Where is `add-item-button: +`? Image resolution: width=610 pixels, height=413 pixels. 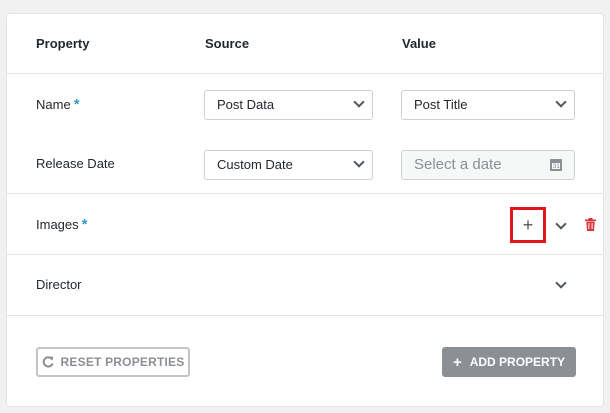
add-item-button: + is located at coordinates (528, 225).